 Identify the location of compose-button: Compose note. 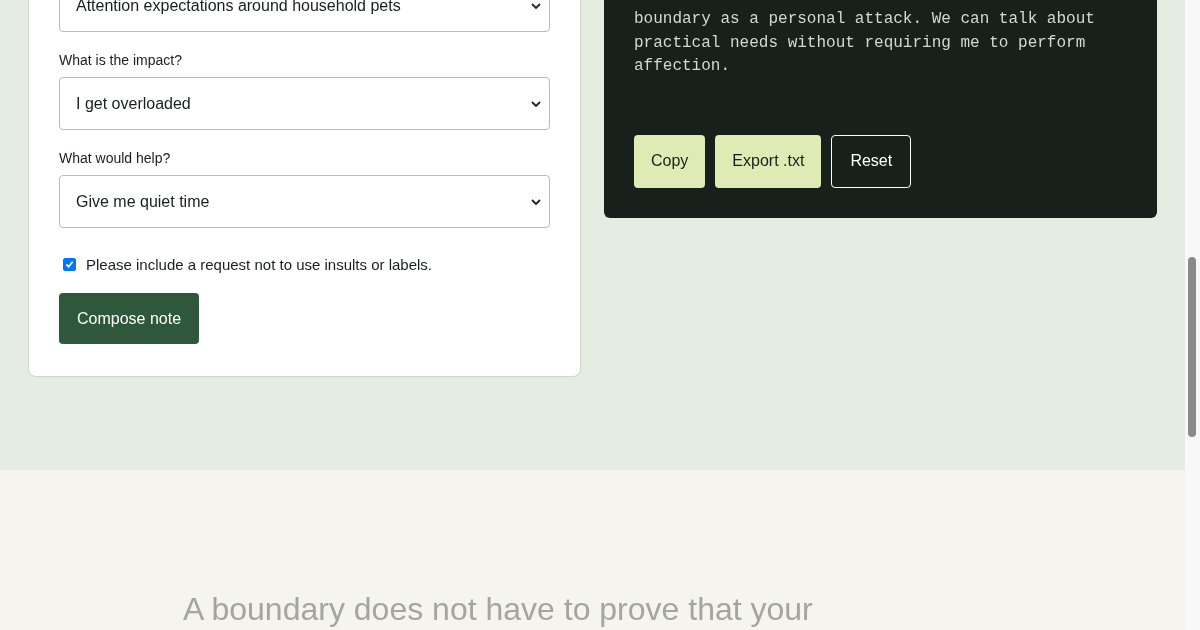
(129, 318).